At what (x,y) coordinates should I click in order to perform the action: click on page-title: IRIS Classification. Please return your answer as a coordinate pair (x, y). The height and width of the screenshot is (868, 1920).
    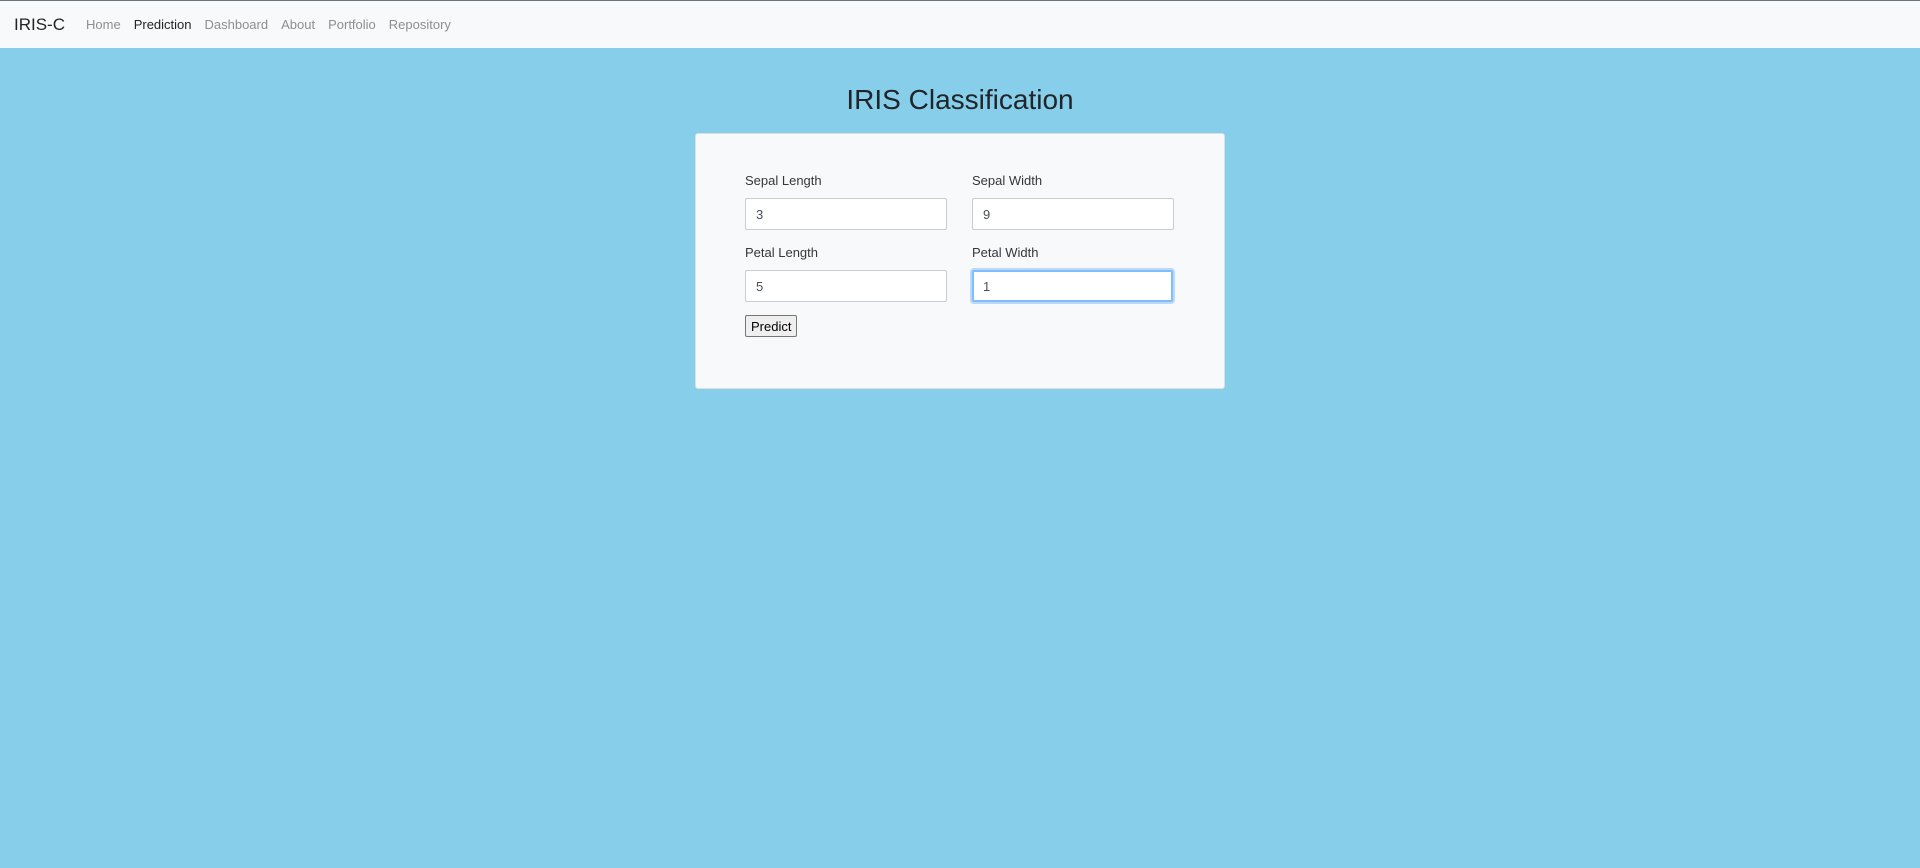
    Looking at the image, I should click on (960, 99).